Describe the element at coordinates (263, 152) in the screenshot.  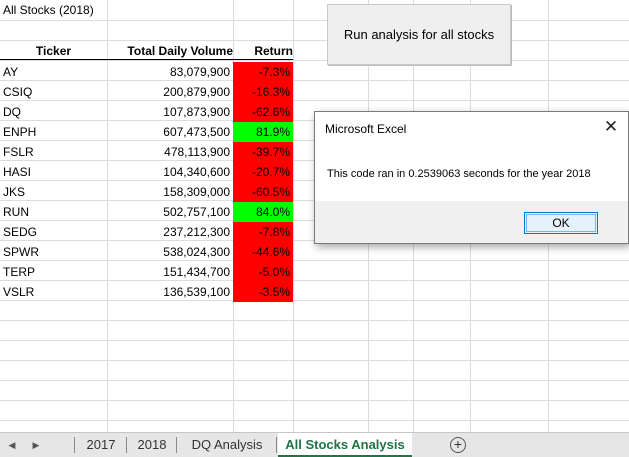
I see `return-cell: -39.7%` at that location.